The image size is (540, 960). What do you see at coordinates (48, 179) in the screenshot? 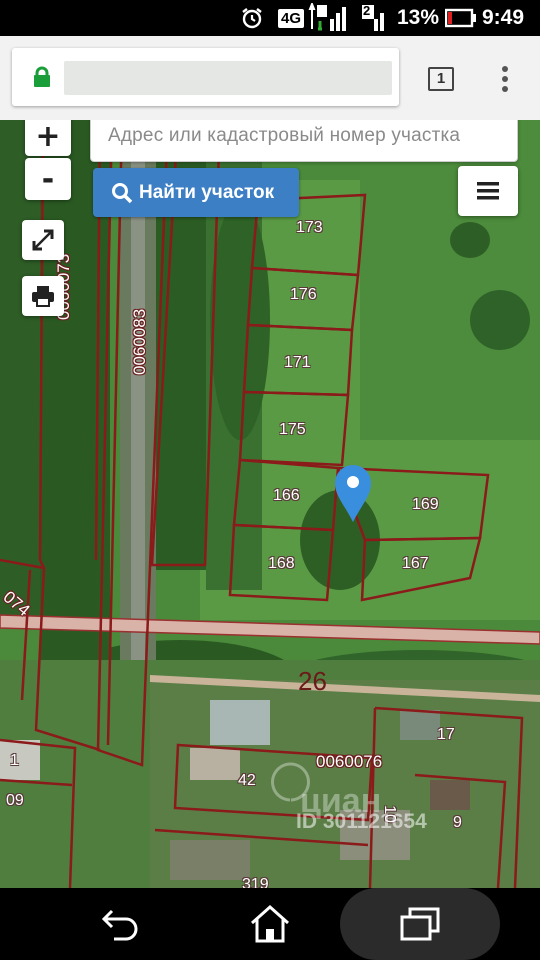
I see `zoom-out-button: -` at bounding box center [48, 179].